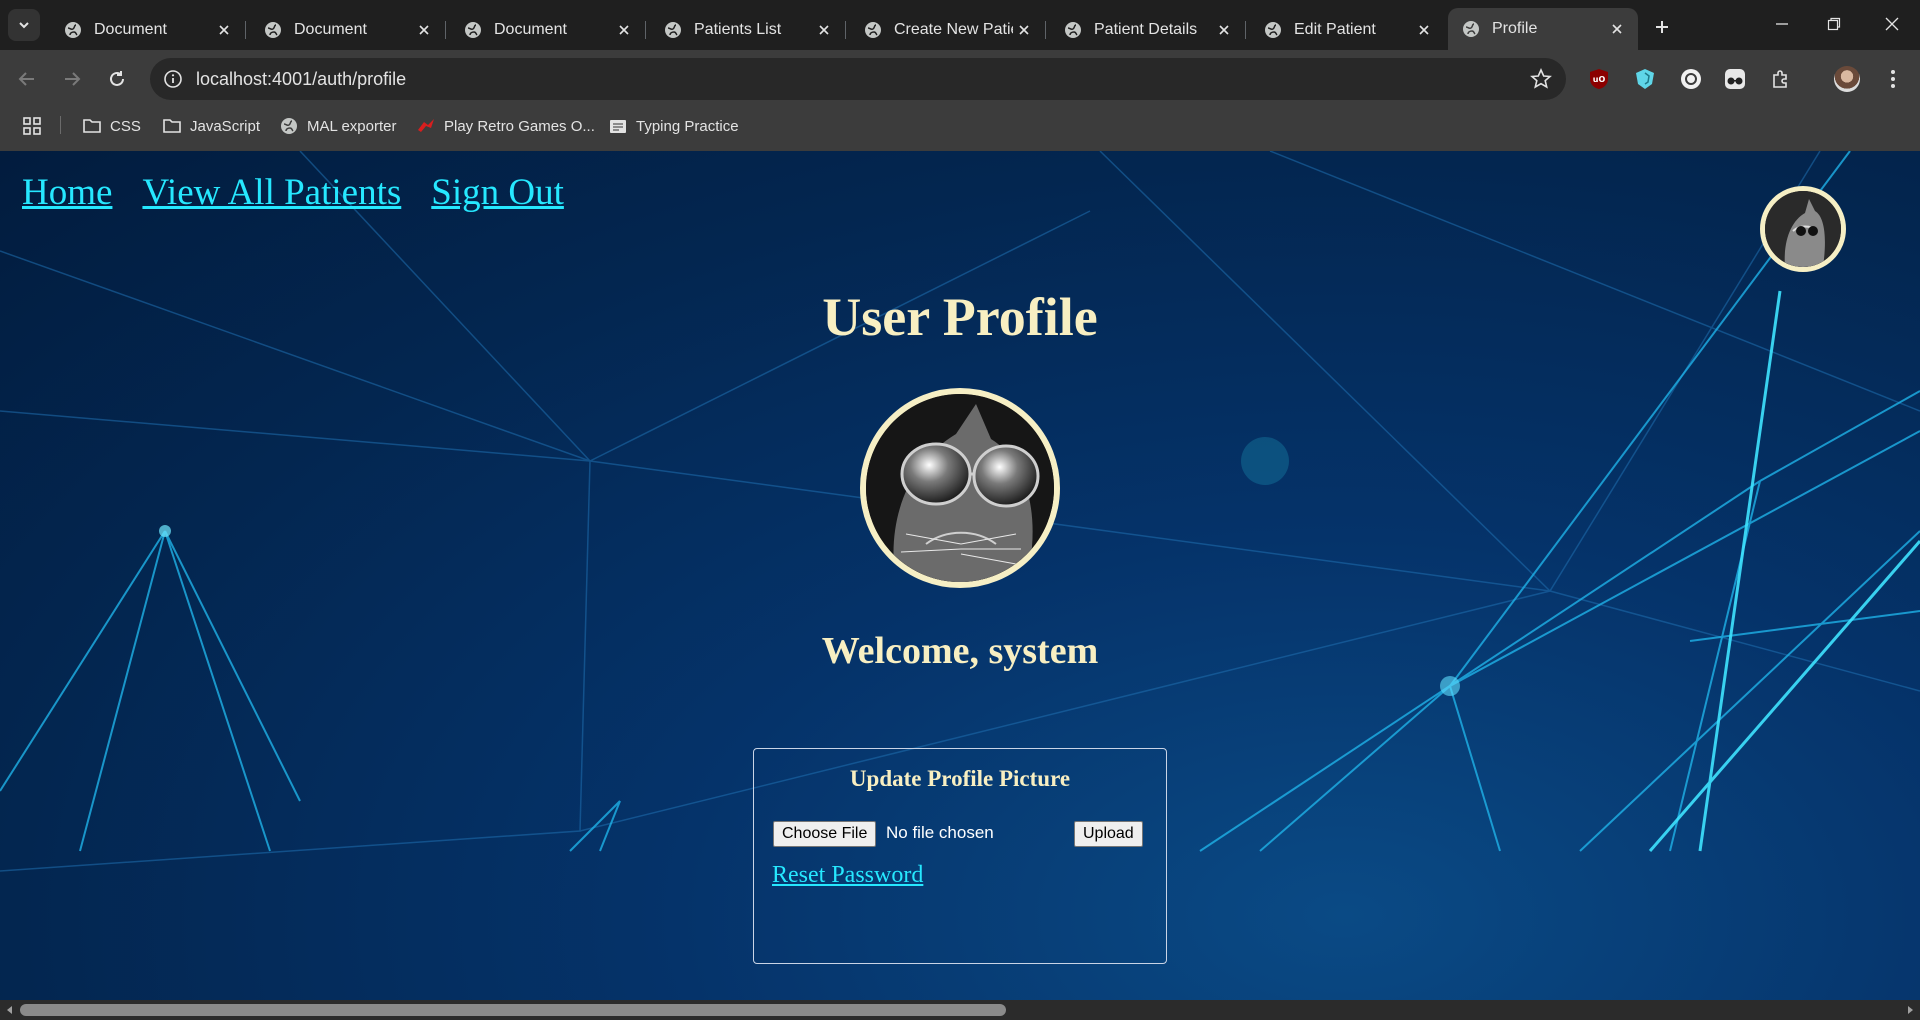 The image size is (1920, 1020). Describe the element at coordinates (738, 29) in the screenshot. I see `tab-title: Patients List` at that location.